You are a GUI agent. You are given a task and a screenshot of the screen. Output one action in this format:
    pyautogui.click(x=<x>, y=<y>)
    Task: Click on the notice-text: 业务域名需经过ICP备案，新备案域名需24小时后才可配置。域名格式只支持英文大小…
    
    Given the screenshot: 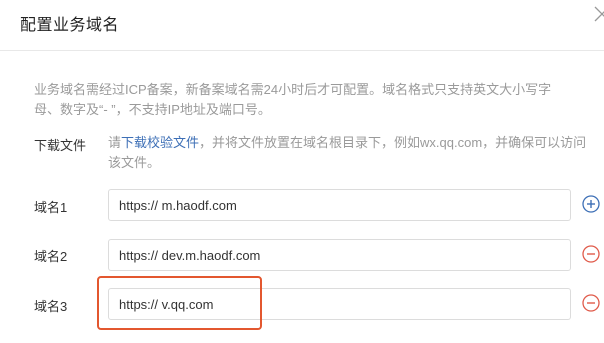 What is the action you would take?
    pyautogui.click(x=293, y=99)
    